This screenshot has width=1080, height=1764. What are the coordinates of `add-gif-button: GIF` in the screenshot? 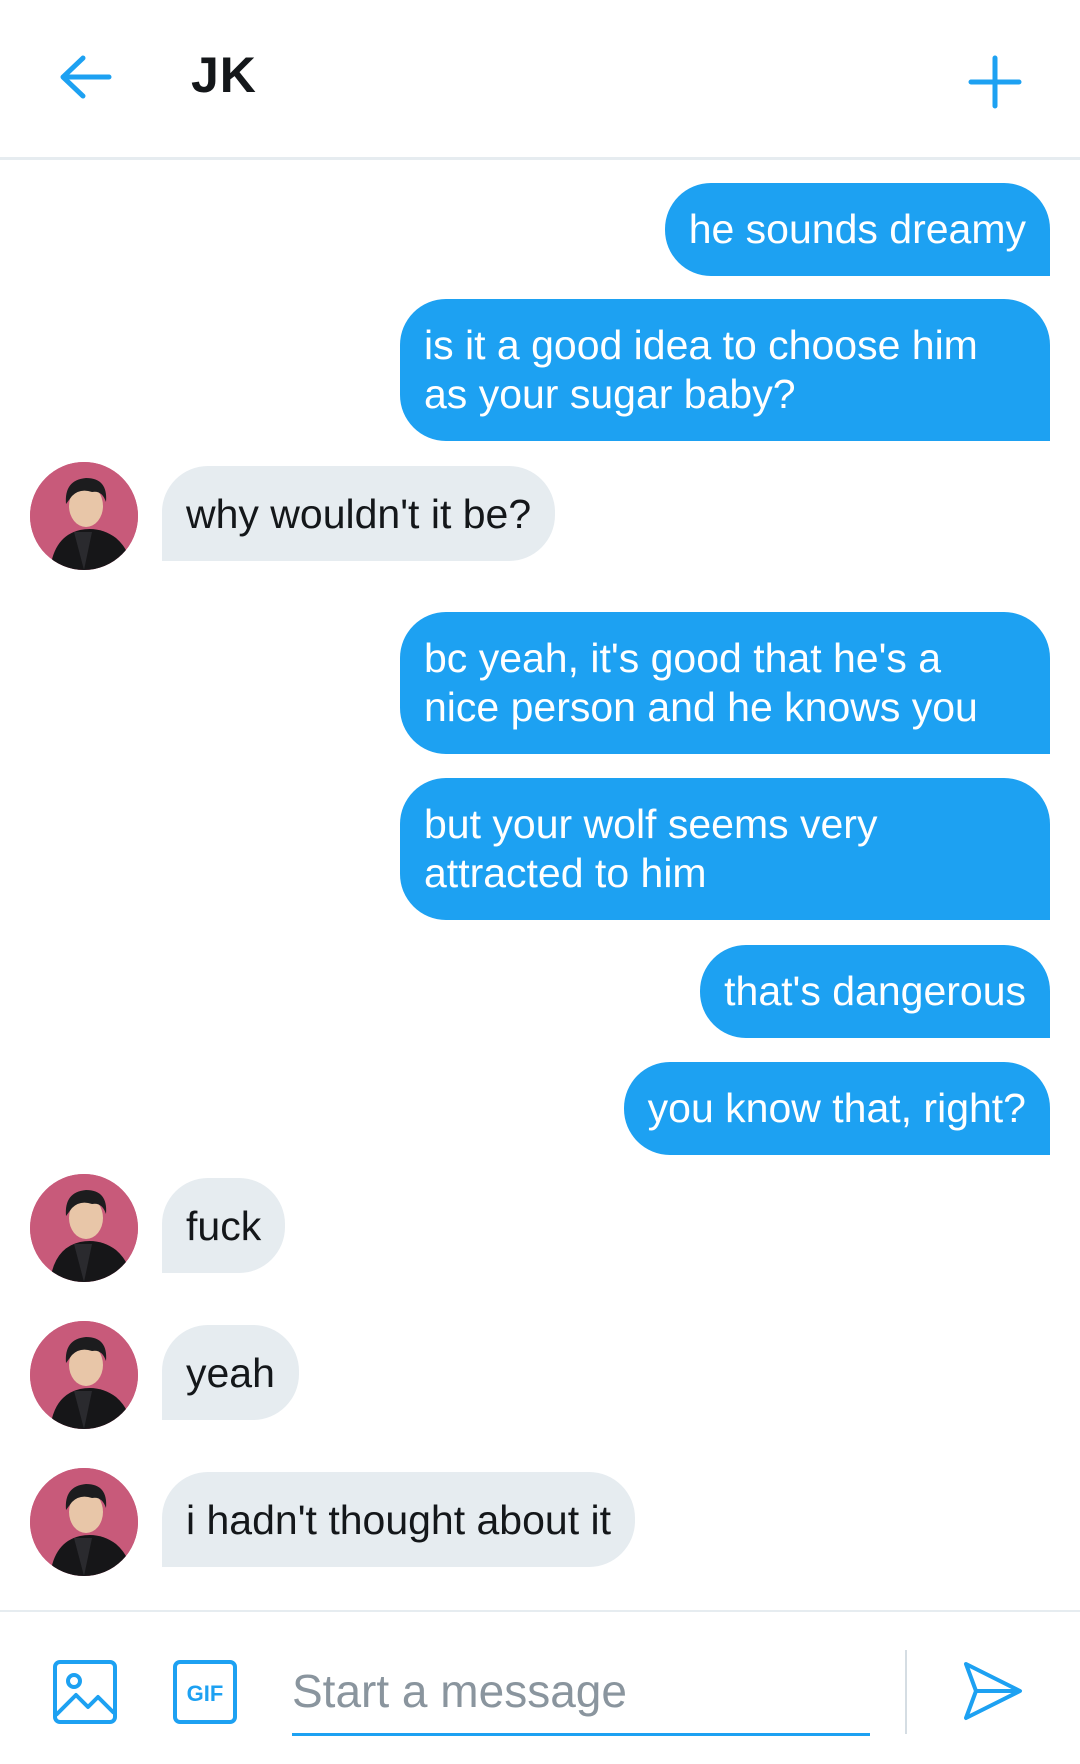 It's located at (205, 1692).